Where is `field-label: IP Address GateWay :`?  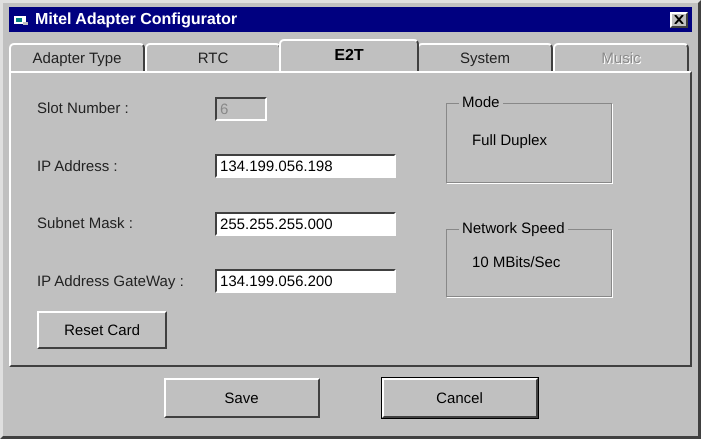
field-label: IP Address GateWay : is located at coordinates (111, 281).